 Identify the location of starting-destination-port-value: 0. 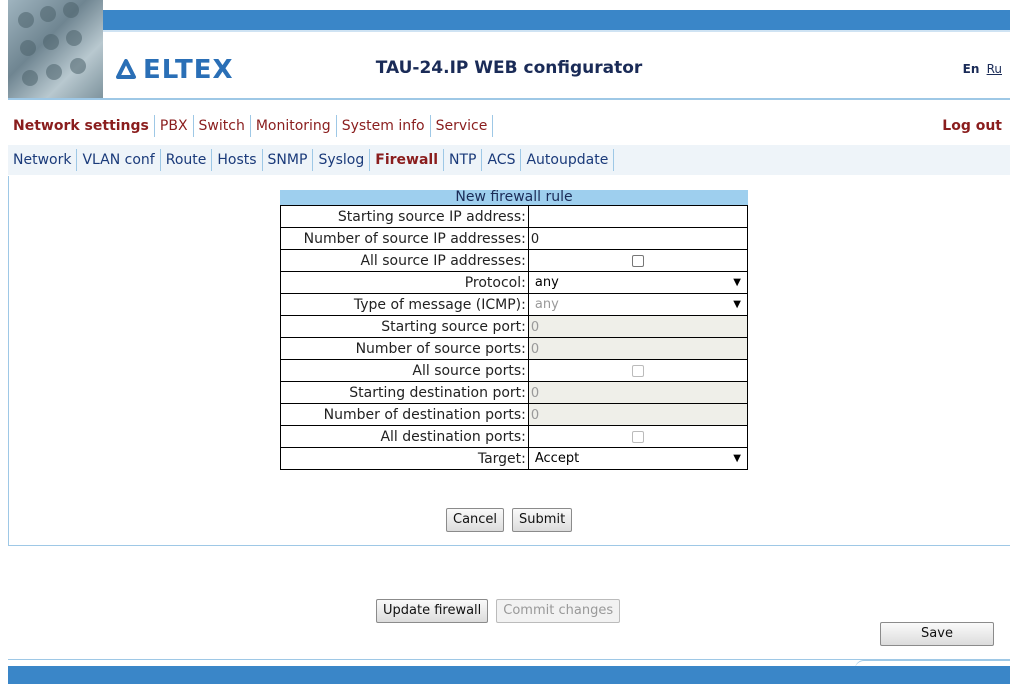
(535, 393).